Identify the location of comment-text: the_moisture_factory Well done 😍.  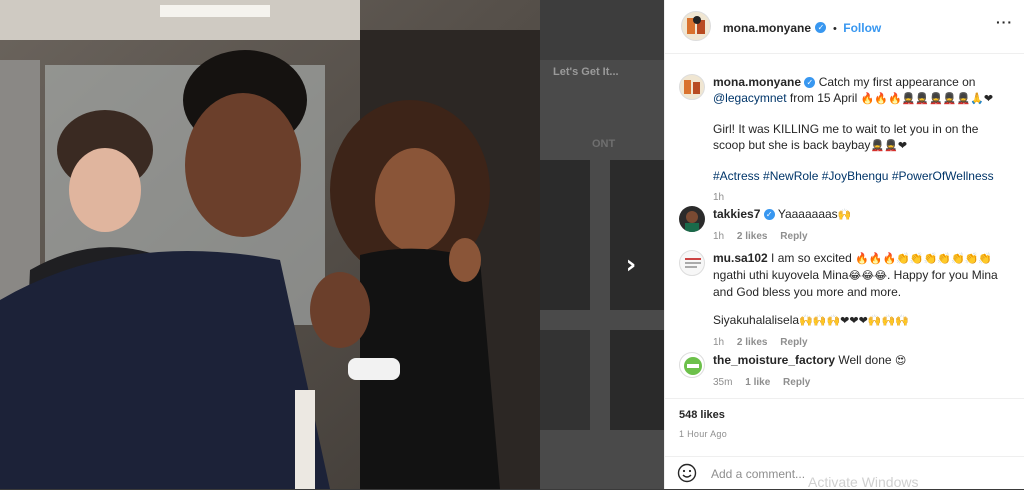
(861, 360).